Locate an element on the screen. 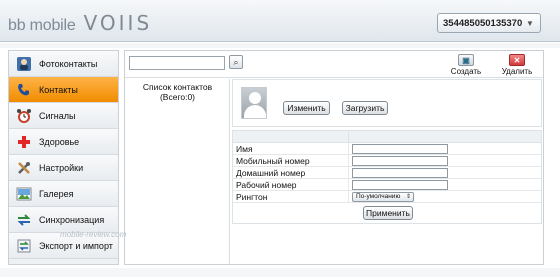 Image resolution: width=560 pixels, height=277 pixels. photo-section: Изменить Загрузить is located at coordinates (387, 103).